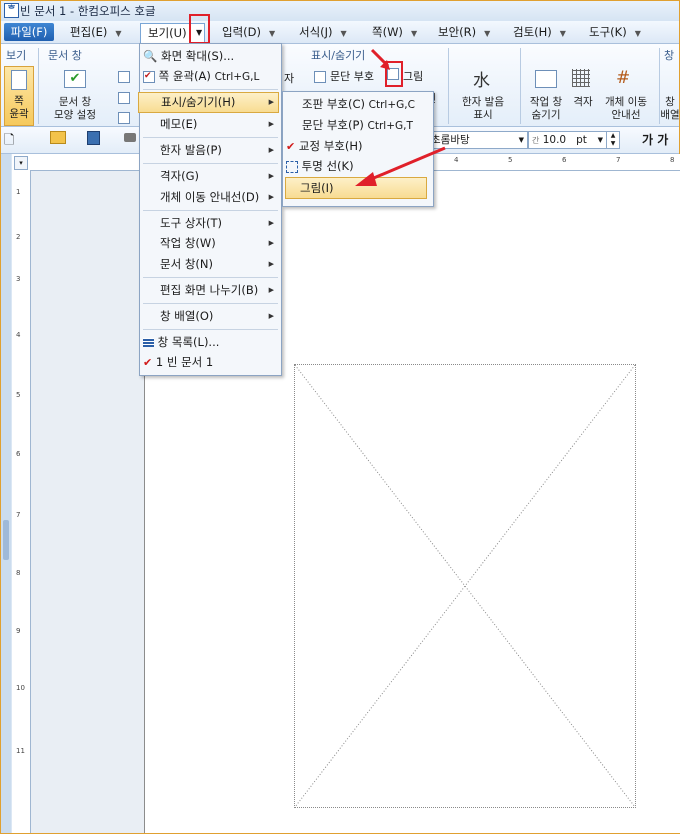 This screenshot has height=834, width=680. Describe the element at coordinates (338, 55) in the screenshot. I see `group-showhide-title: 표시/숨기기` at that location.